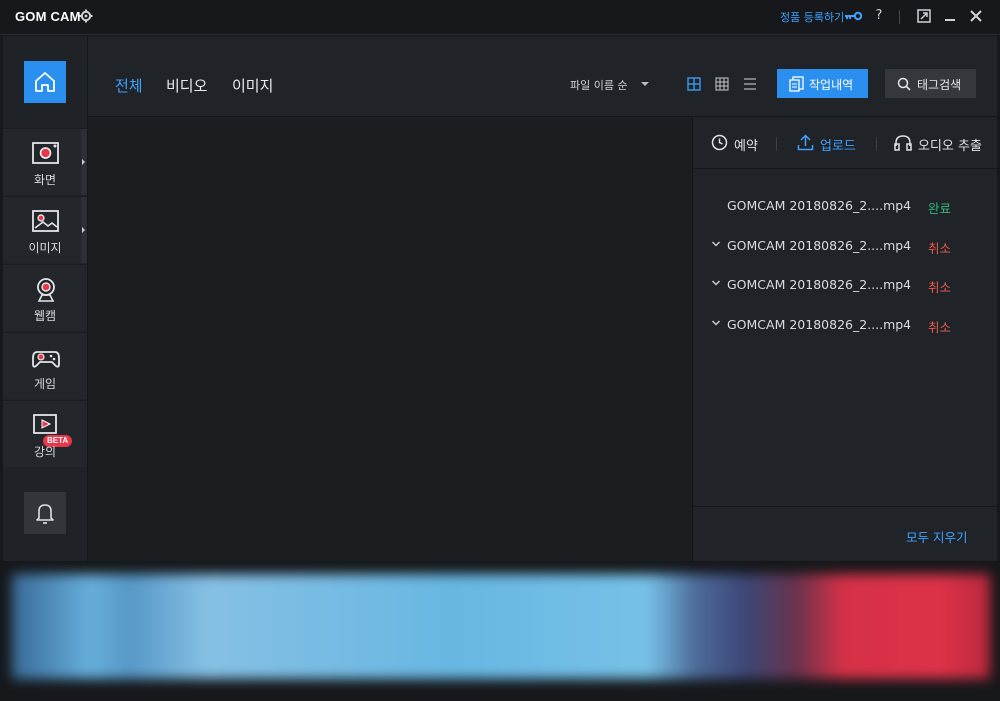 This screenshot has height=701, width=1000. Describe the element at coordinates (899, 17) in the screenshot. I see `titlebar-divider` at that location.